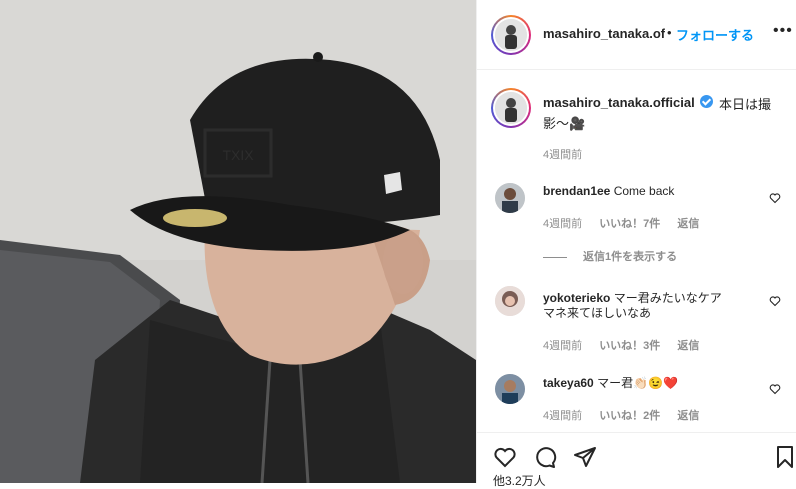 This screenshot has width=796, height=489. I want to click on comment: brendan1ee Come back, so click(608, 191).